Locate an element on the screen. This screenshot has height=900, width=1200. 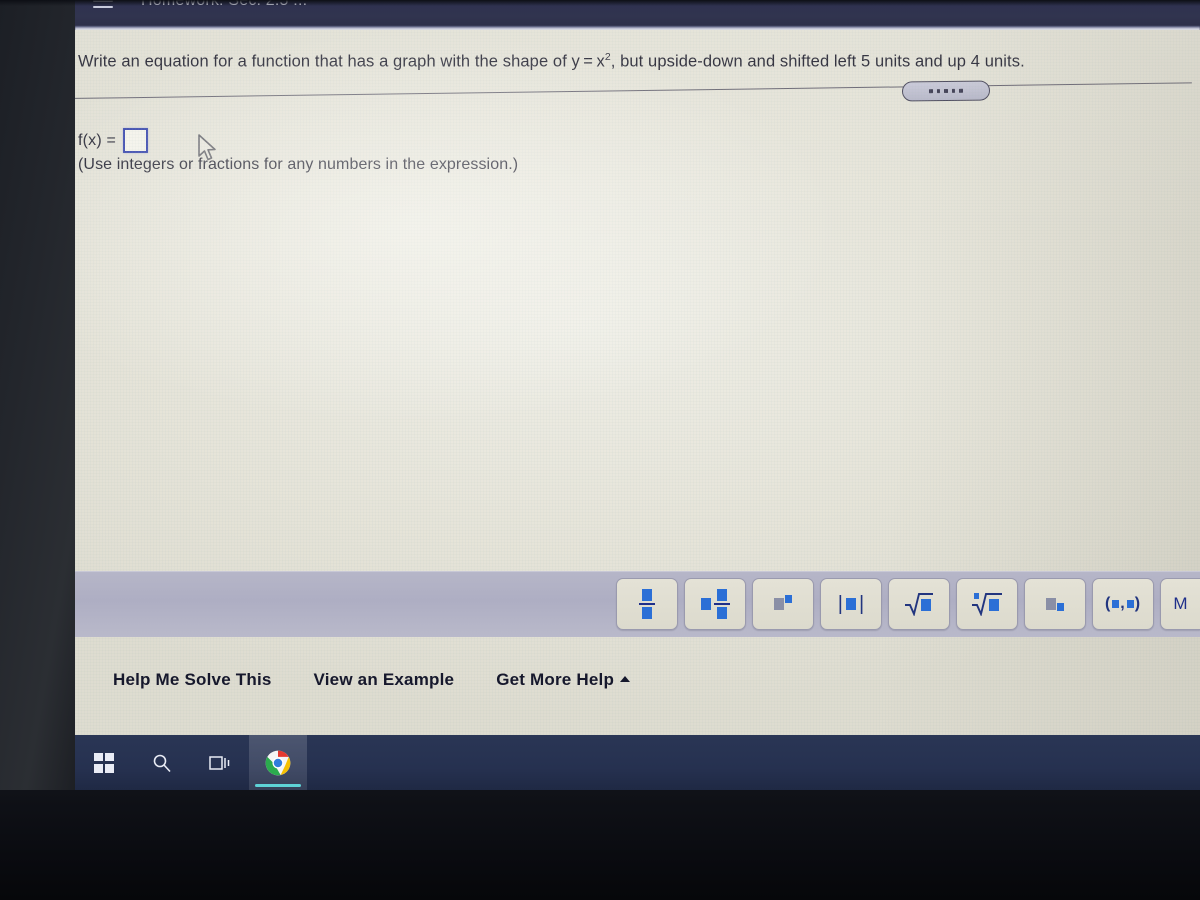
taskbar-chrome-button is located at coordinates (278, 762).